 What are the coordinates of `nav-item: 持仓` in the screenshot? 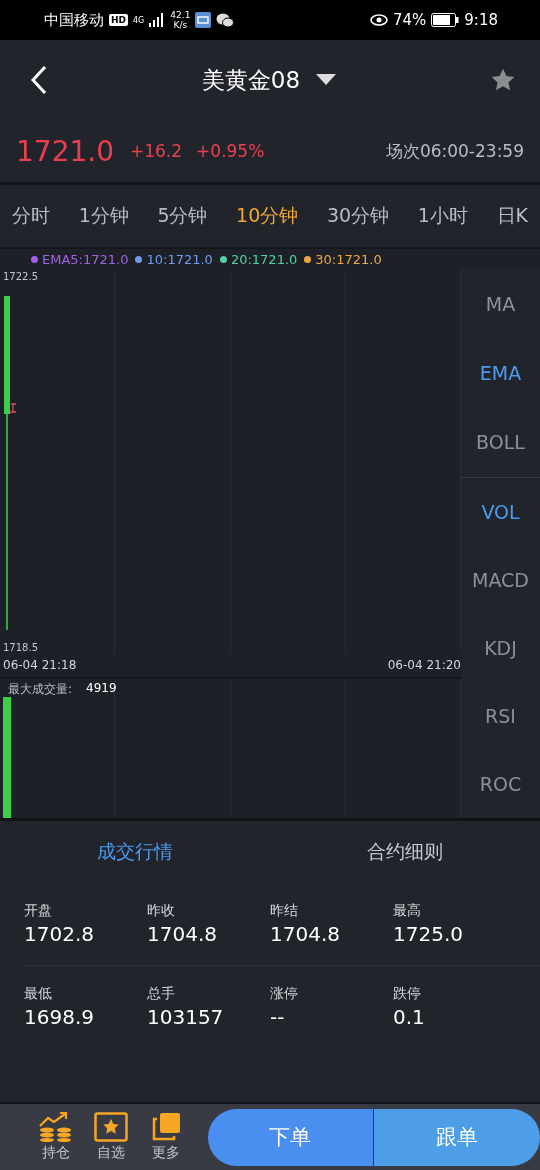 It's located at (56, 1137).